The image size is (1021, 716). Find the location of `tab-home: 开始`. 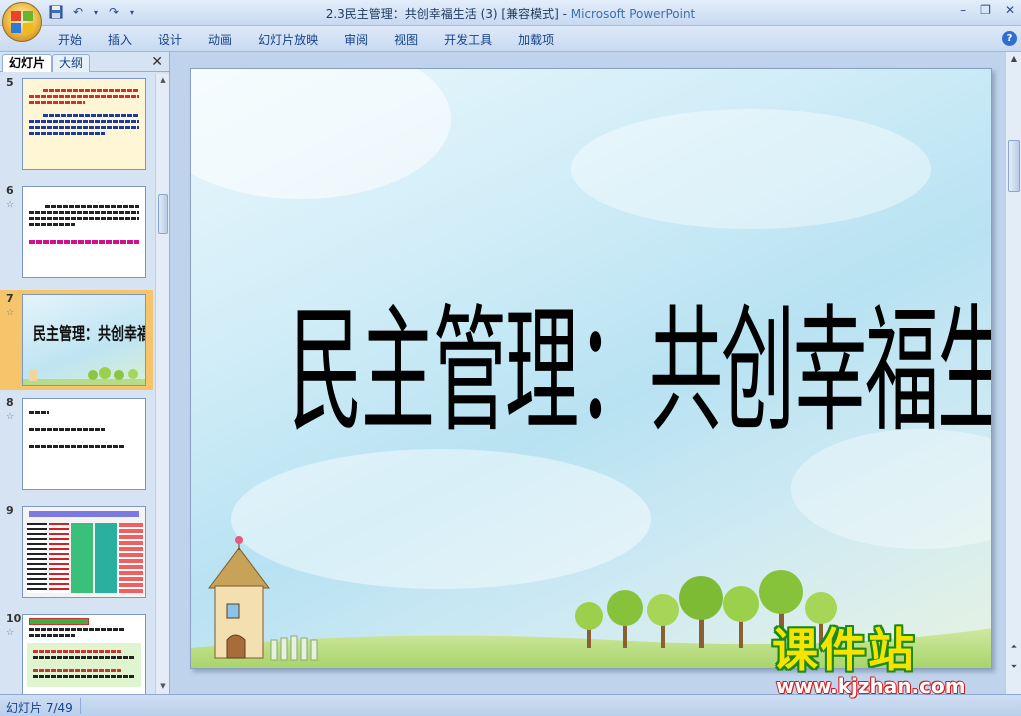

tab-home: 开始 is located at coordinates (70, 39).